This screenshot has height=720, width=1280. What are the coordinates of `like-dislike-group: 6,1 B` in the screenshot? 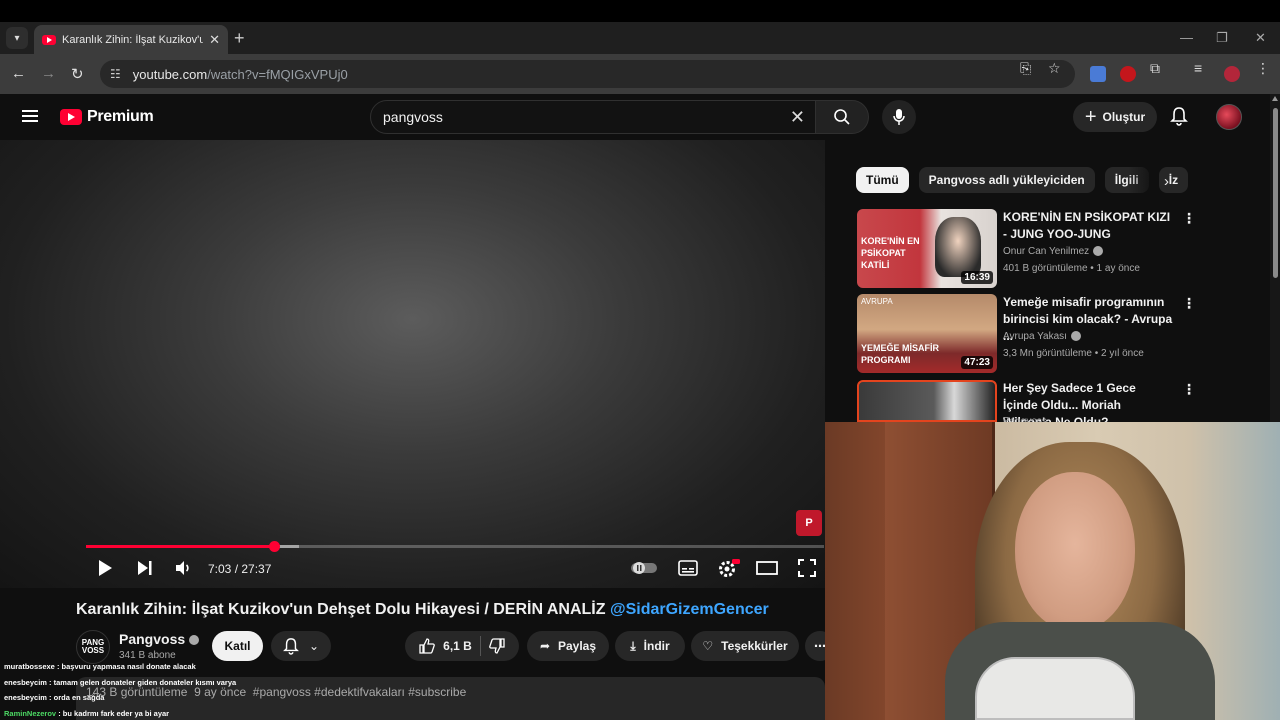 It's located at (462, 646).